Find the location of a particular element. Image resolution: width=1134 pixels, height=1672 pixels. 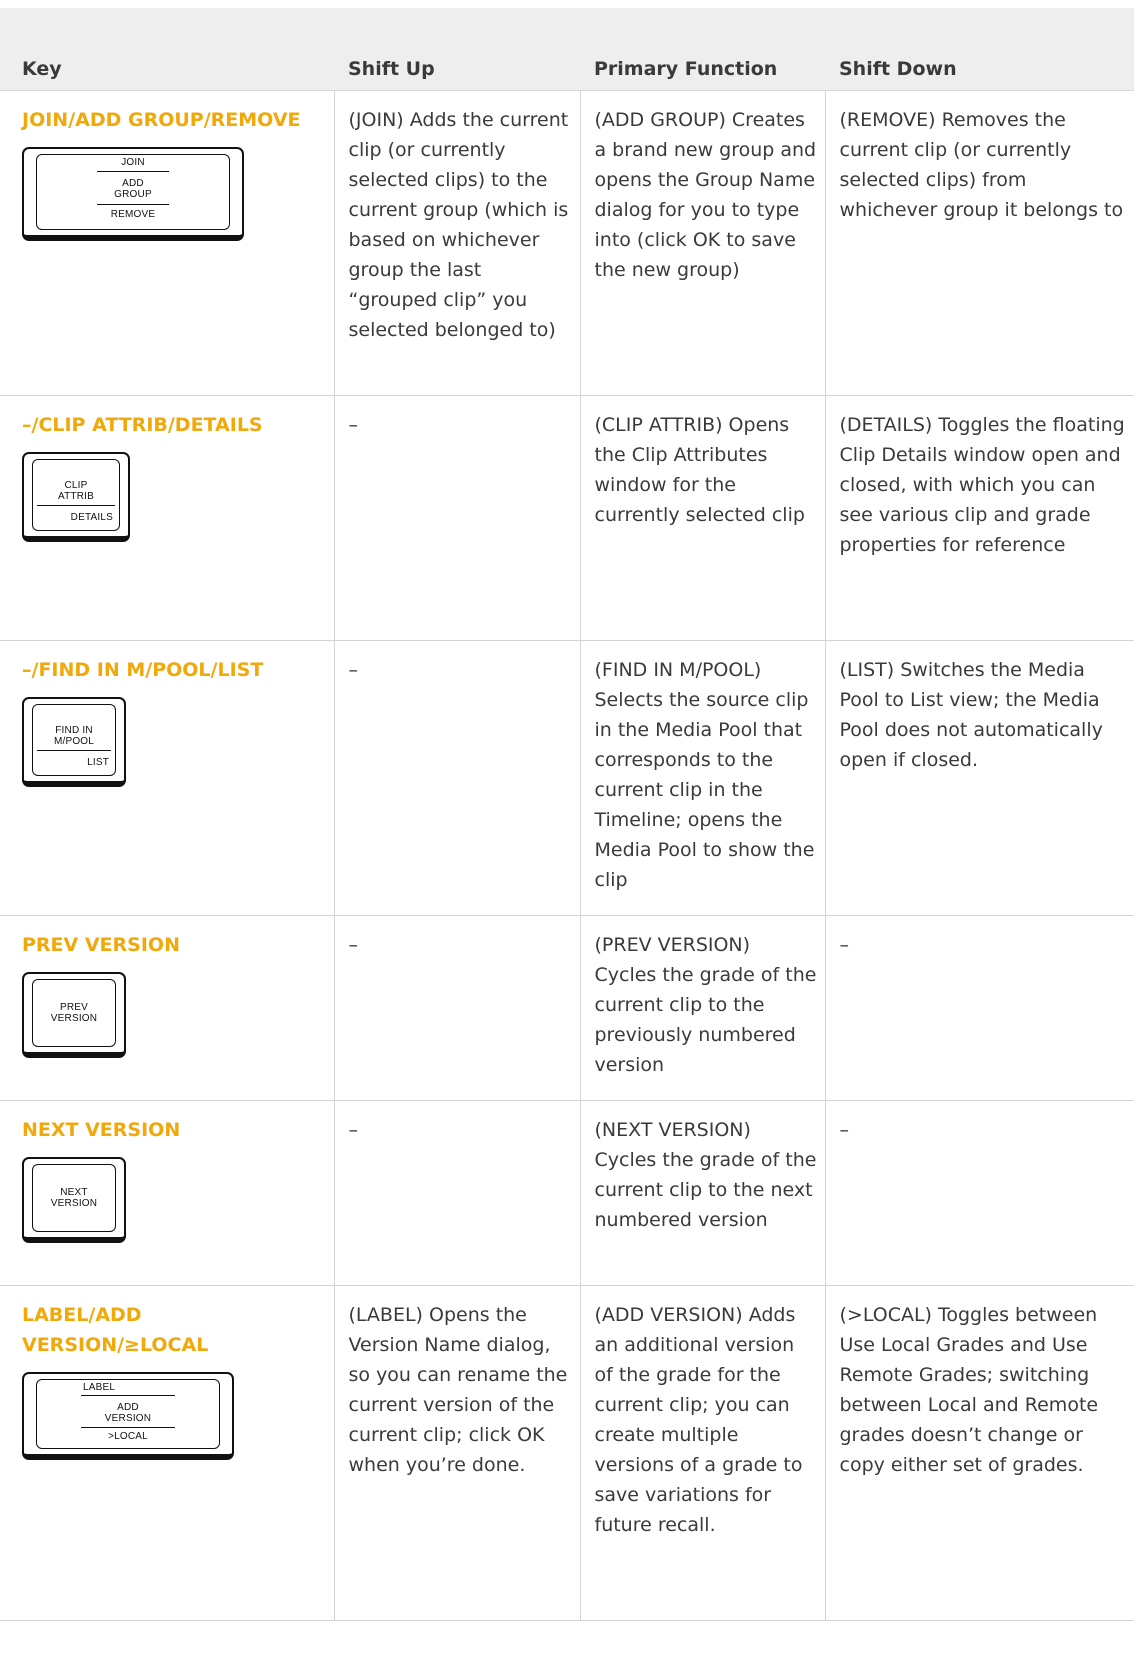

keycap-bottom-label: DETAILS is located at coordinates (91, 517).